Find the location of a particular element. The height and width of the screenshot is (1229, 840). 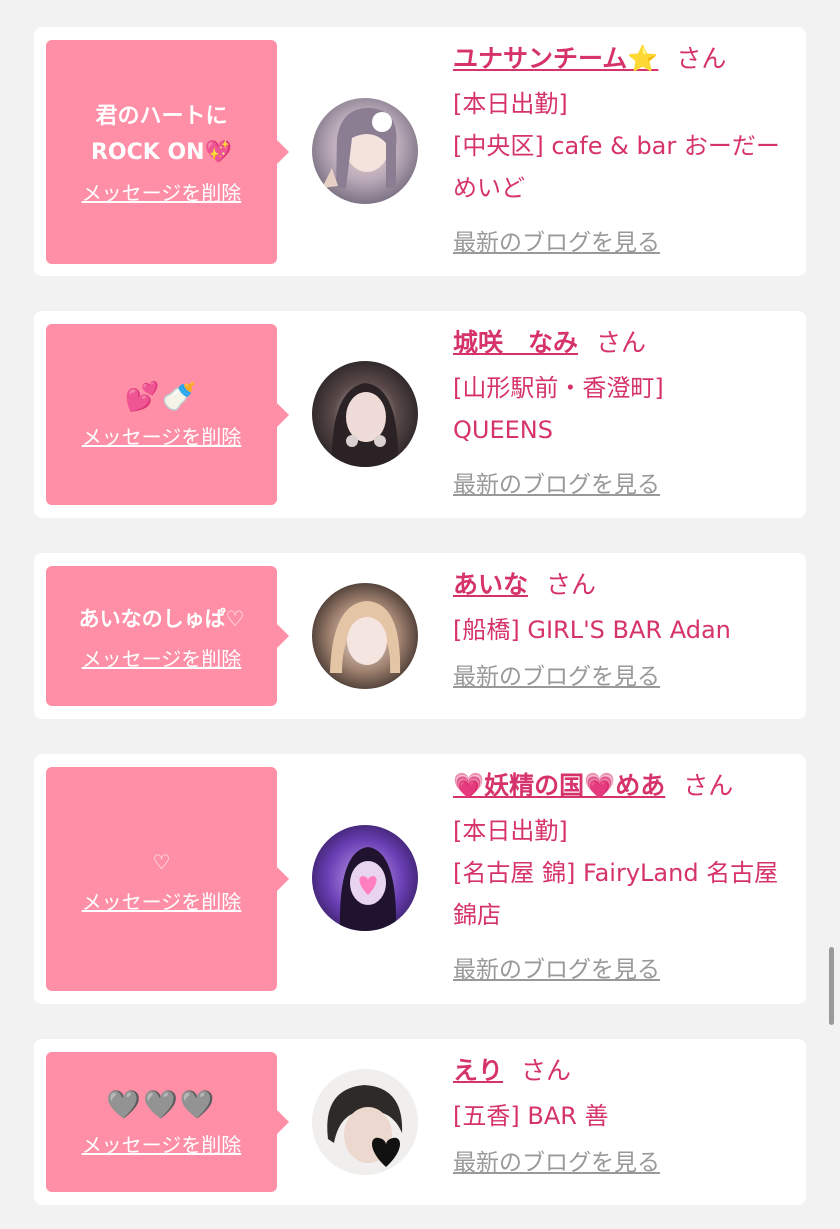

message-bubble: ♡ メッセージを削除 is located at coordinates (167, 879).